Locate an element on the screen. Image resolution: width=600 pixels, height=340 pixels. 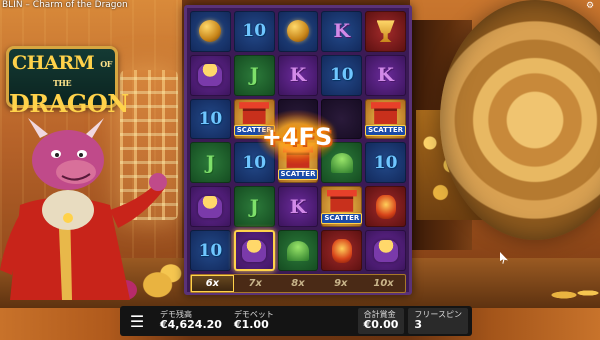
balance-display: デモ残高 €4,624.20 is located at coordinates (191, 321).